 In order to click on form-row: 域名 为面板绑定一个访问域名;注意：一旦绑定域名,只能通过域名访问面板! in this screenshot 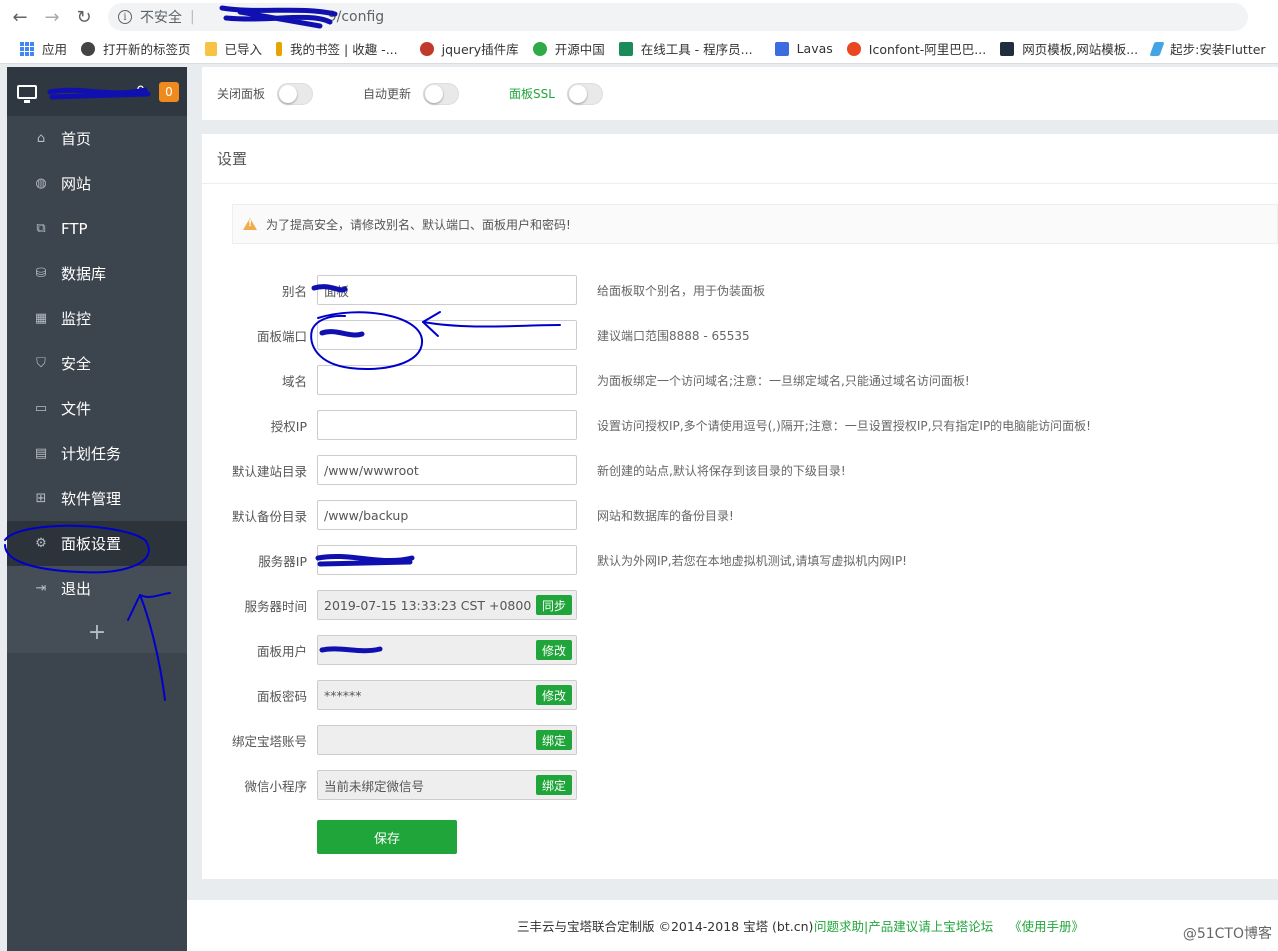, I will do `click(740, 380)`.